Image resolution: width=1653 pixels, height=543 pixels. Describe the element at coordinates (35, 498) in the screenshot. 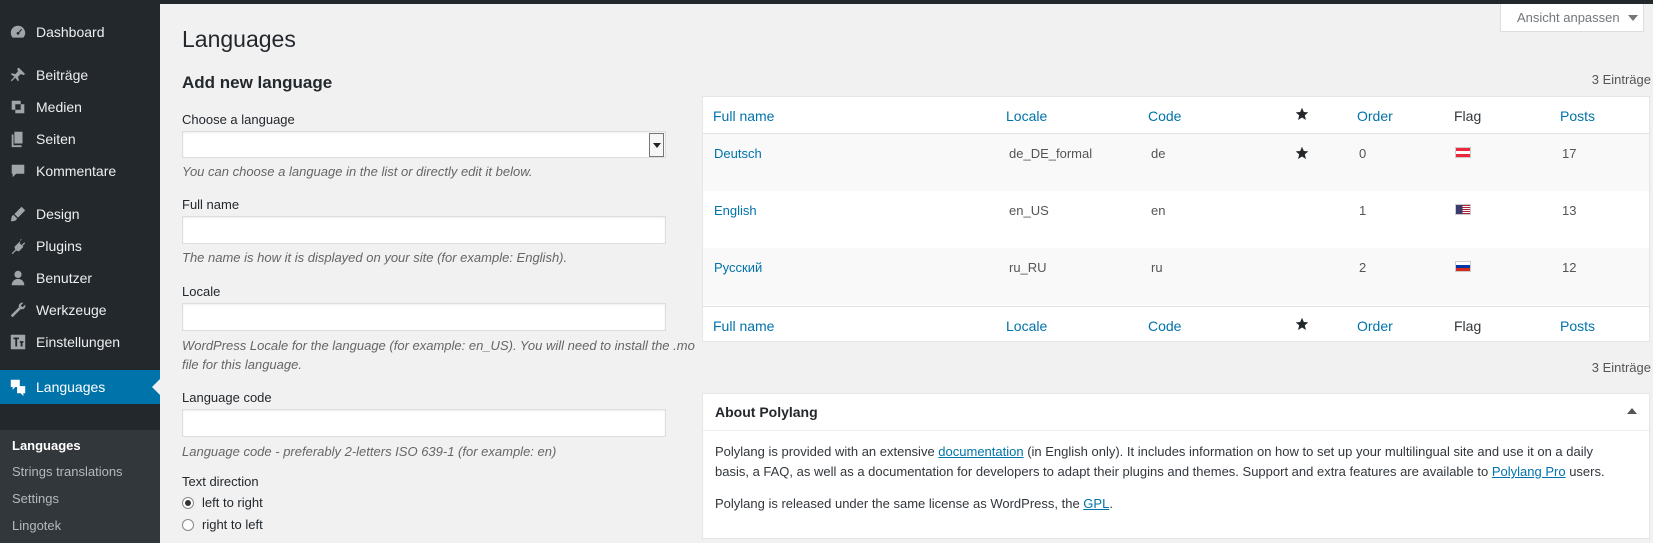

I see `submenu-settings: Settings` at that location.